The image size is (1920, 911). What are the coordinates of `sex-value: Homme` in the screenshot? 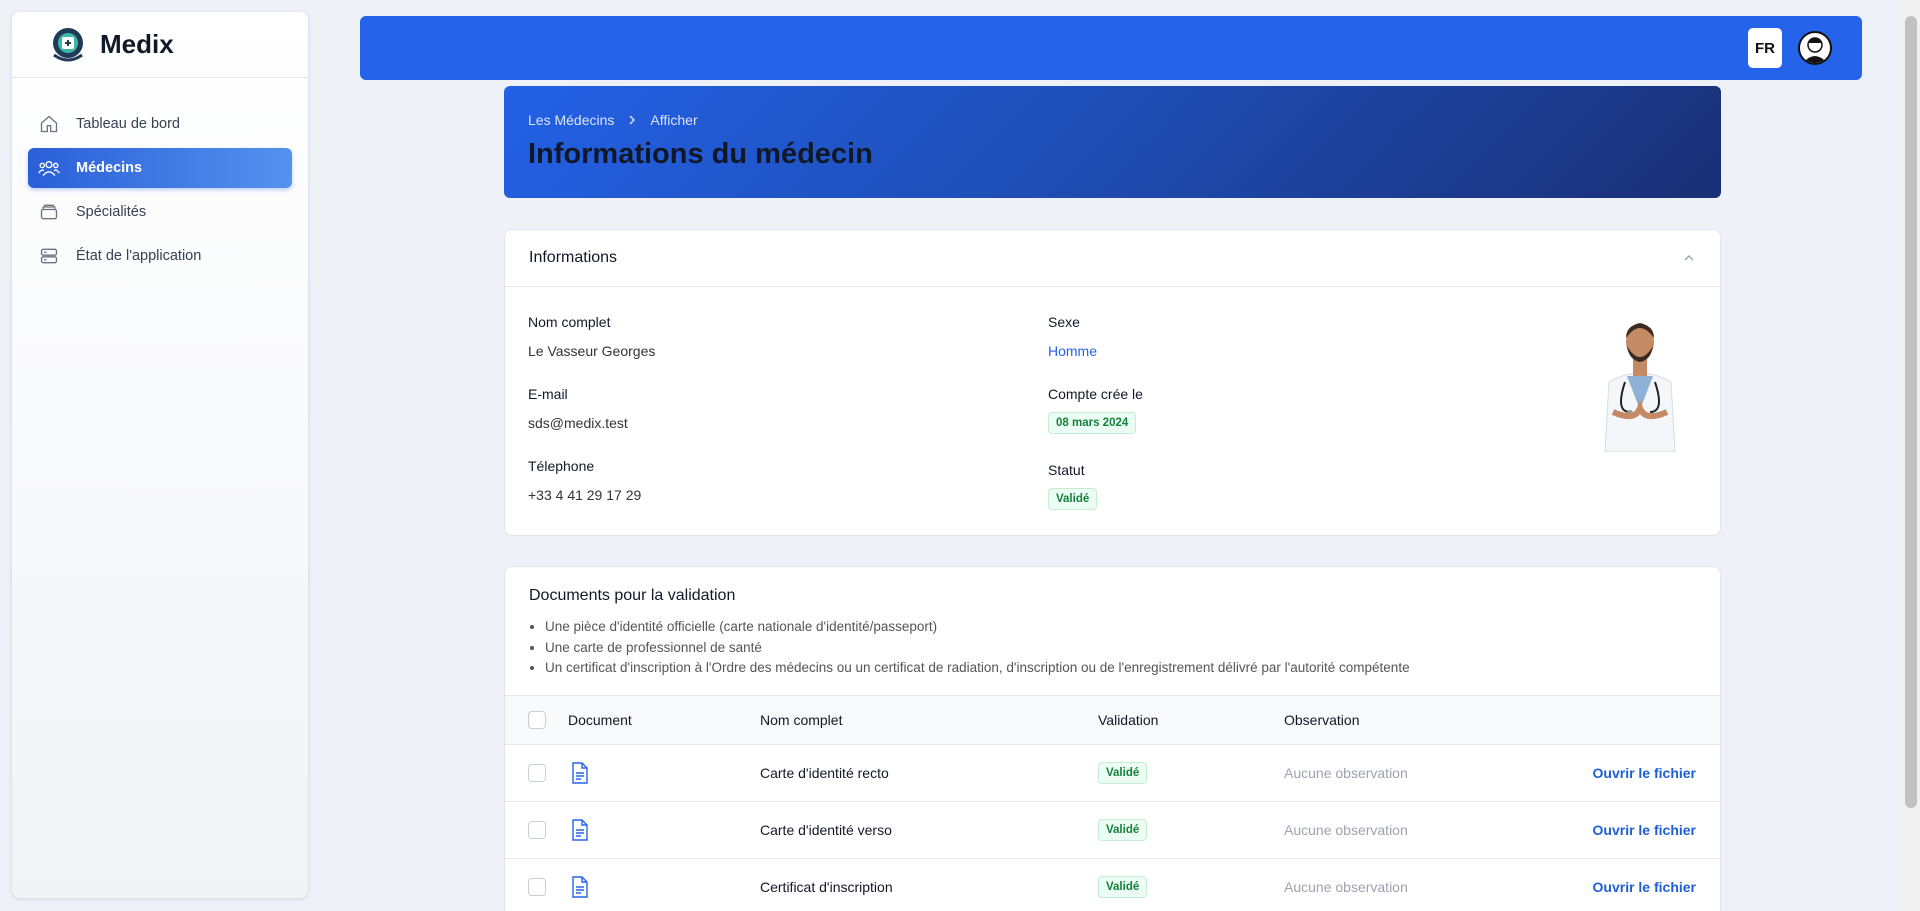 It's located at (1073, 351).